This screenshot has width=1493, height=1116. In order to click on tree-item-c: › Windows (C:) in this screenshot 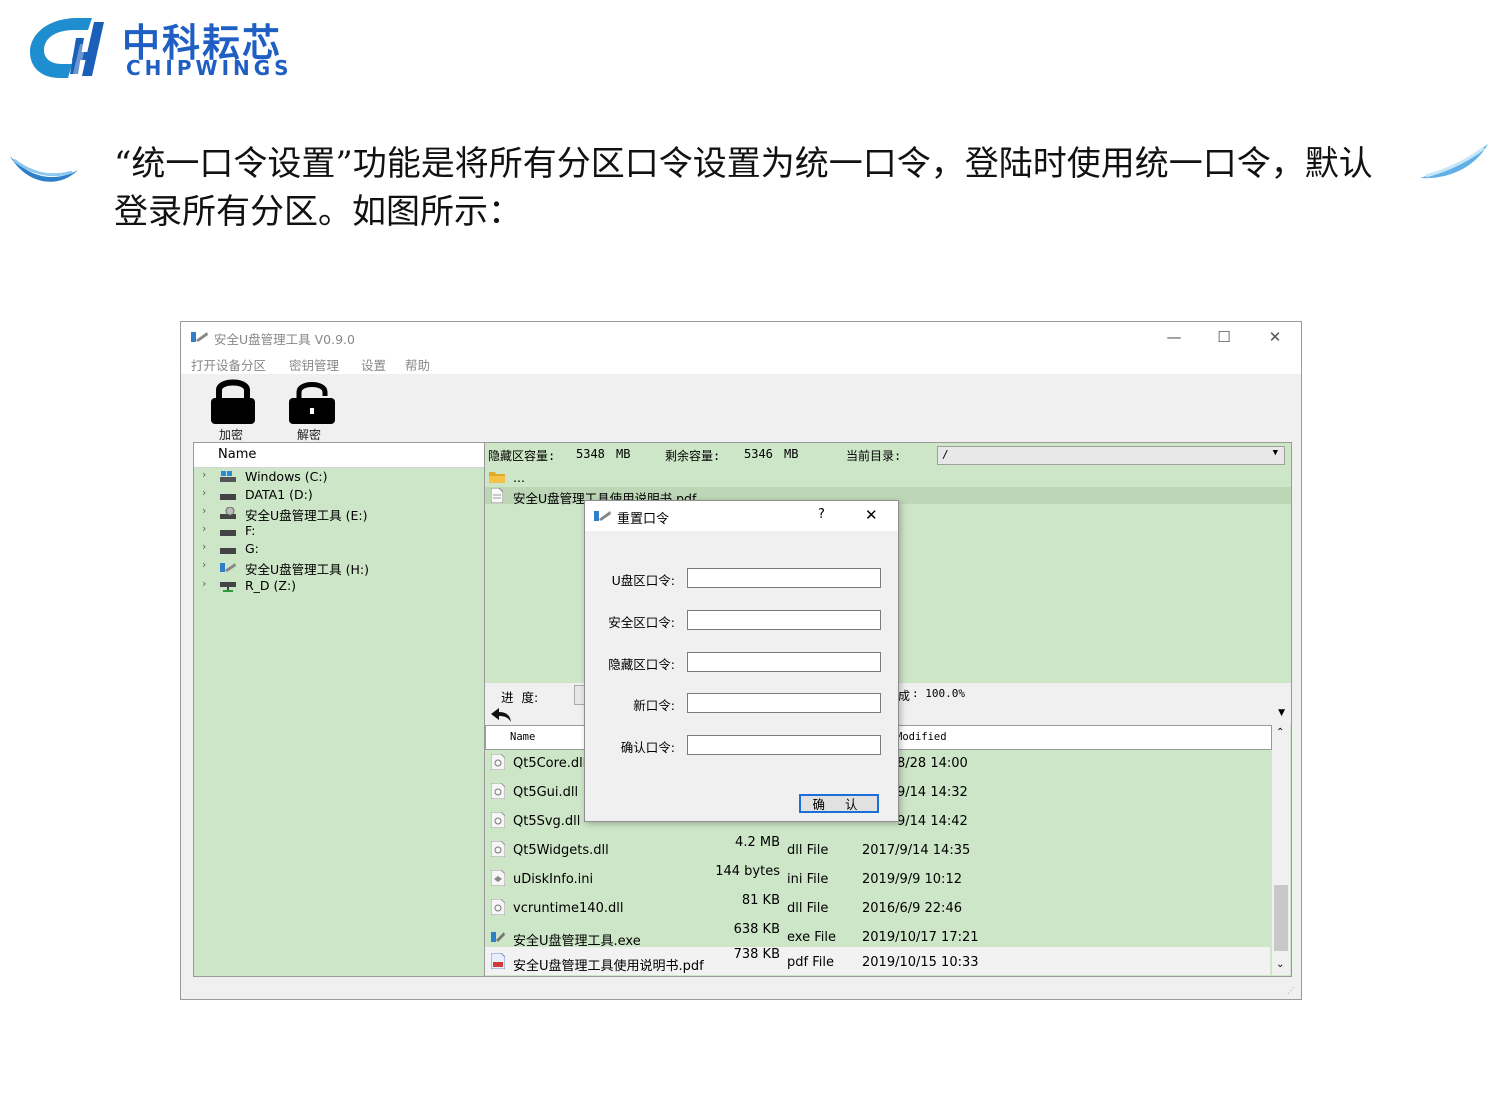, I will do `click(339, 477)`.